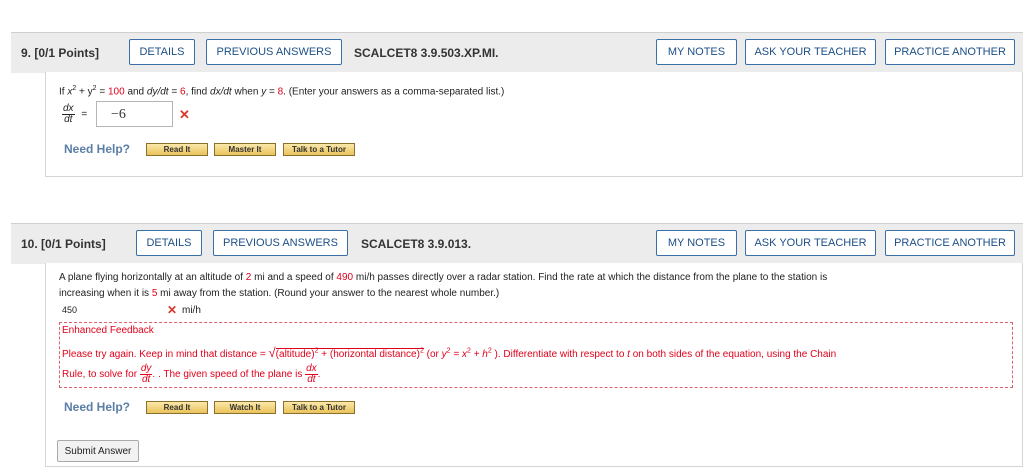 This screenshot has height=473, width=1024. Describe the element at coordinates (319, 407) in the screenshot. I see `q10-talk-tutor-button: Talk to a Tutor` at that location.